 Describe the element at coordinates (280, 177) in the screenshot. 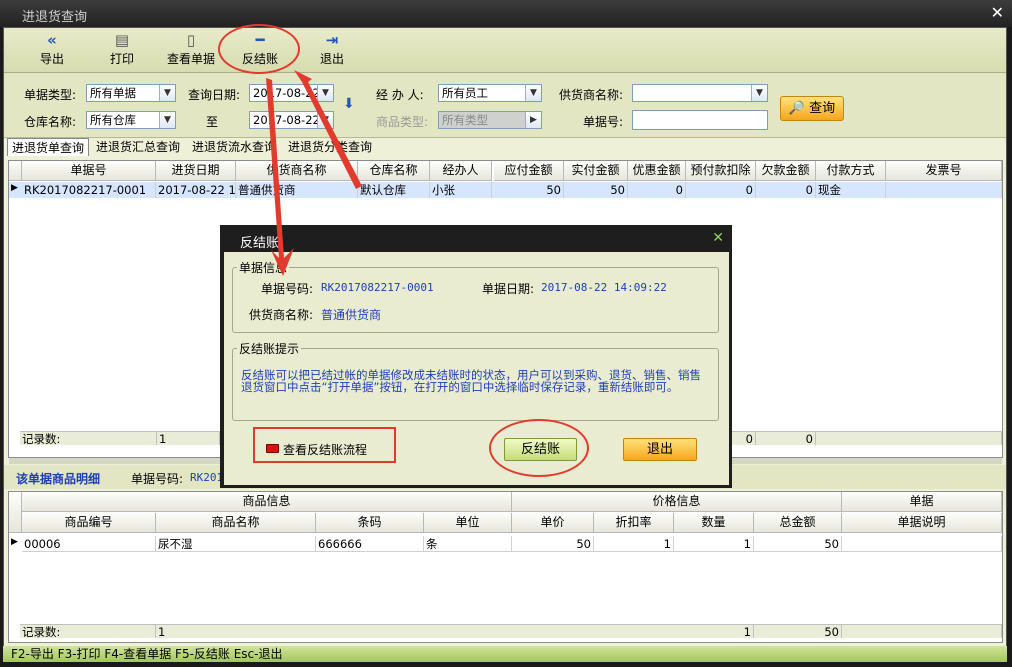

I see `arrow-to-dialog` at that location.